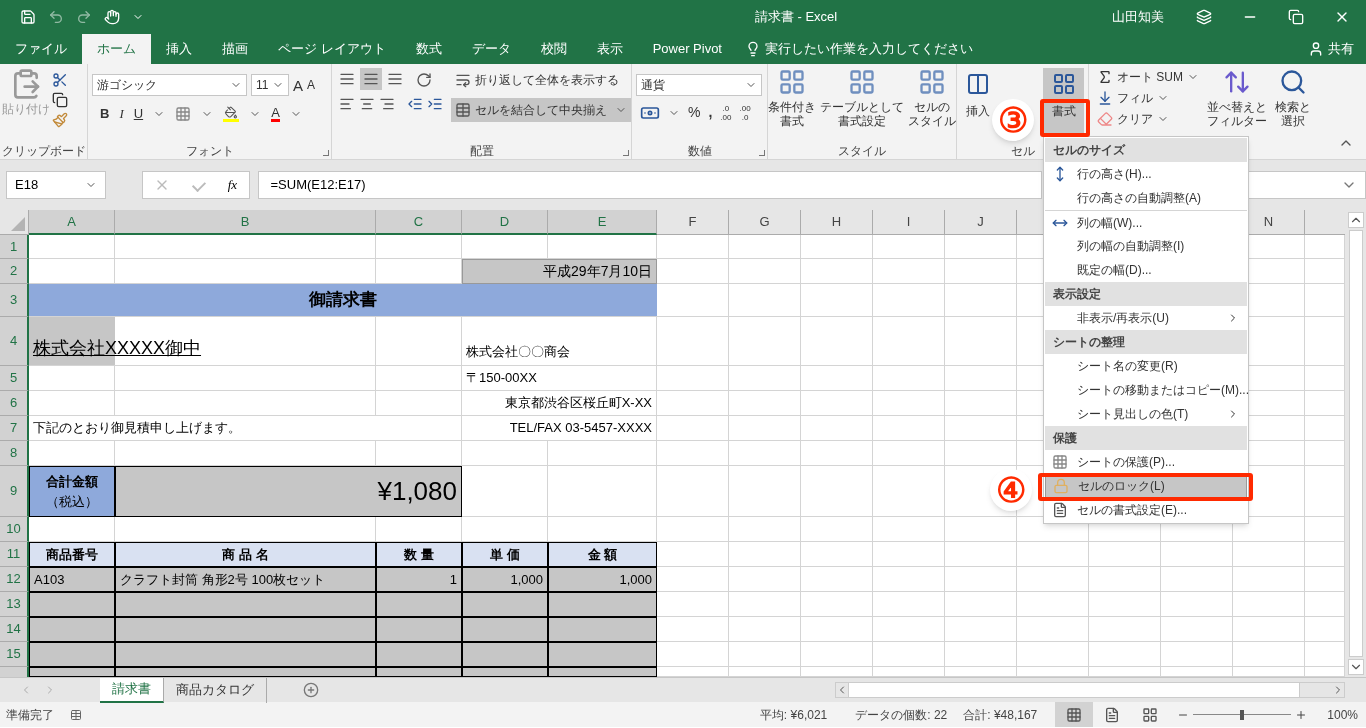  What do you see at coordinates (1074, 714) in the screenshot?
I see `view-button` at bounding box center [1074, 714].